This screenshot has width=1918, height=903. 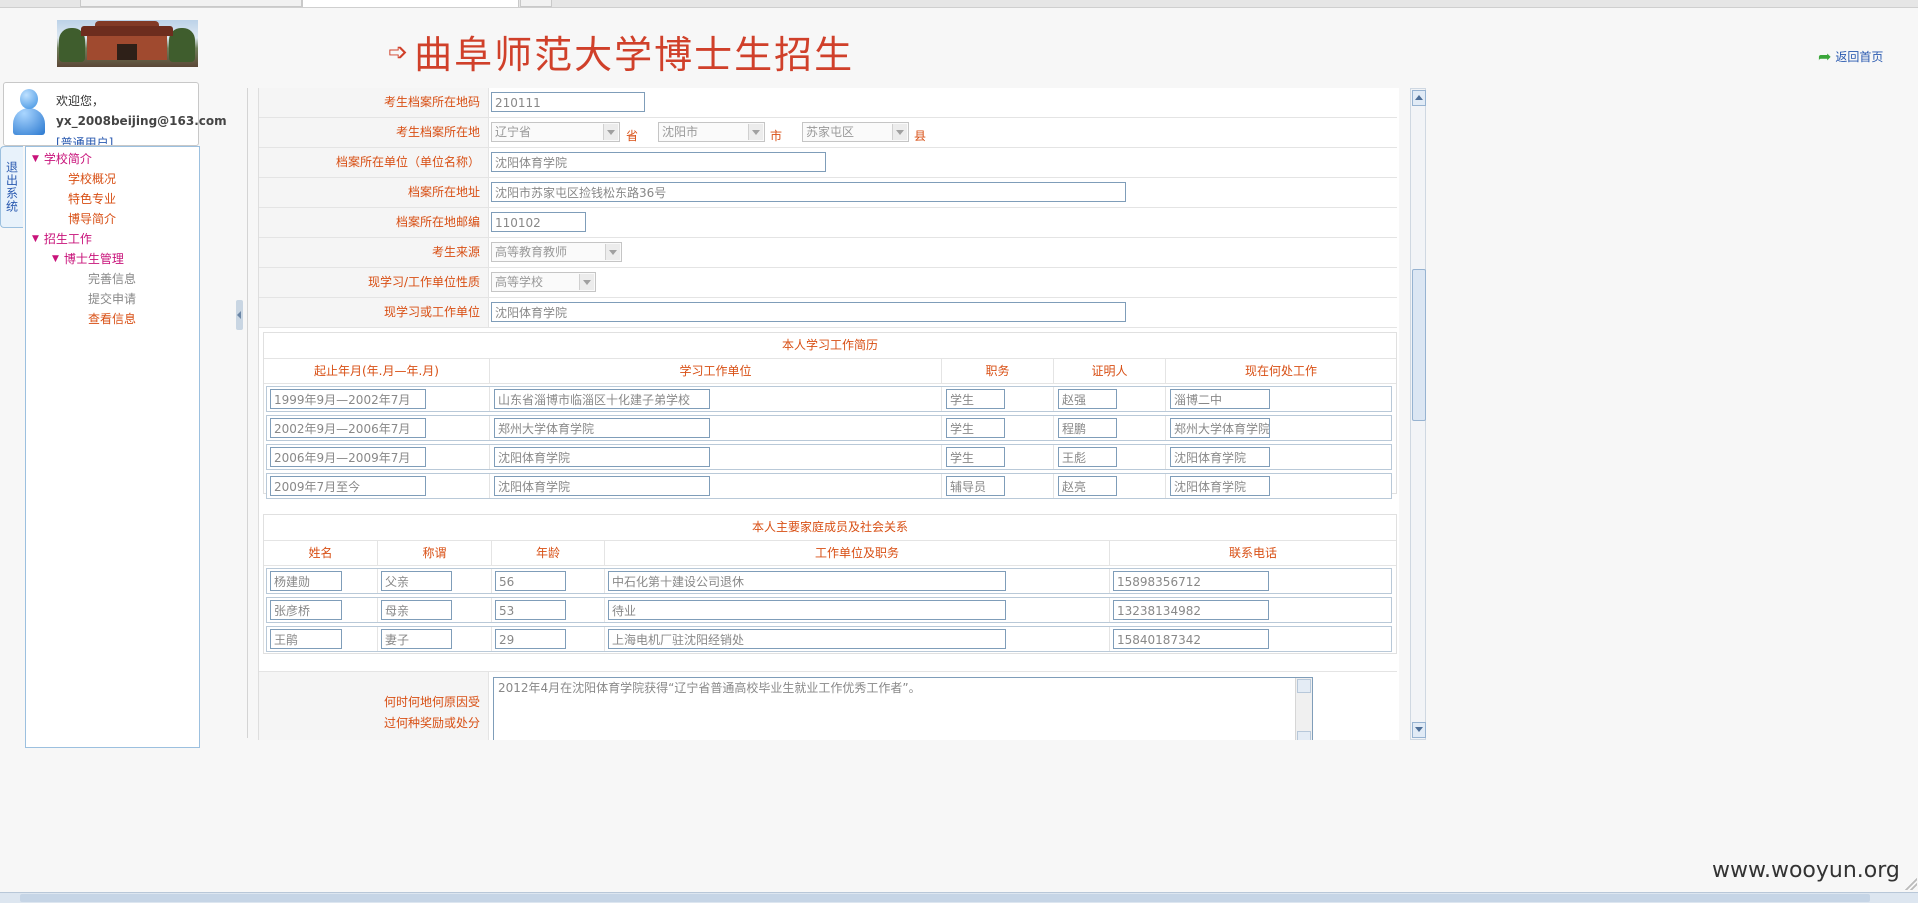 What do you see at coordinates (1220, 399) in the screenshot?
I see `current-work-input: 淄博二中` at bounding box center [1220, 399].